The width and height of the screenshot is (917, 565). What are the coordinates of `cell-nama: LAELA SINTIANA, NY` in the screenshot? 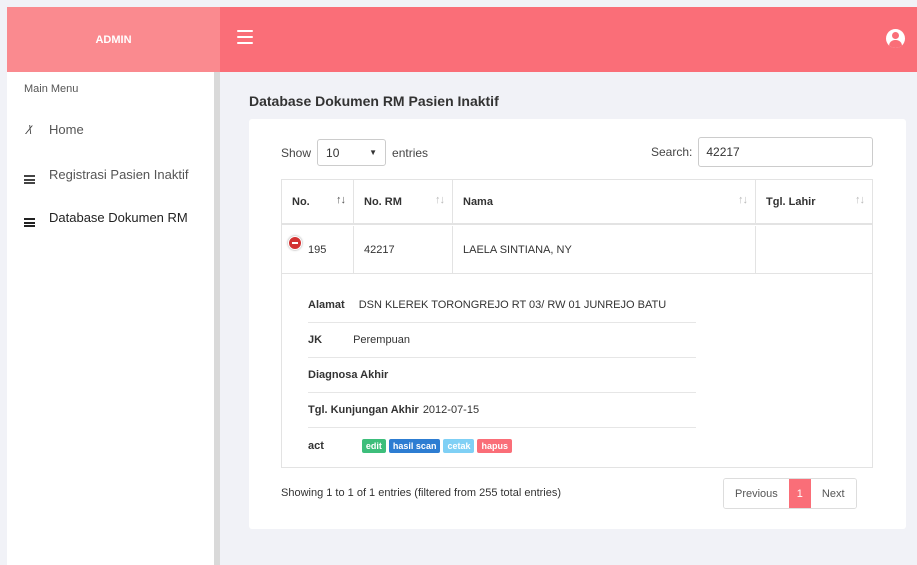 It's located at (604, 249).